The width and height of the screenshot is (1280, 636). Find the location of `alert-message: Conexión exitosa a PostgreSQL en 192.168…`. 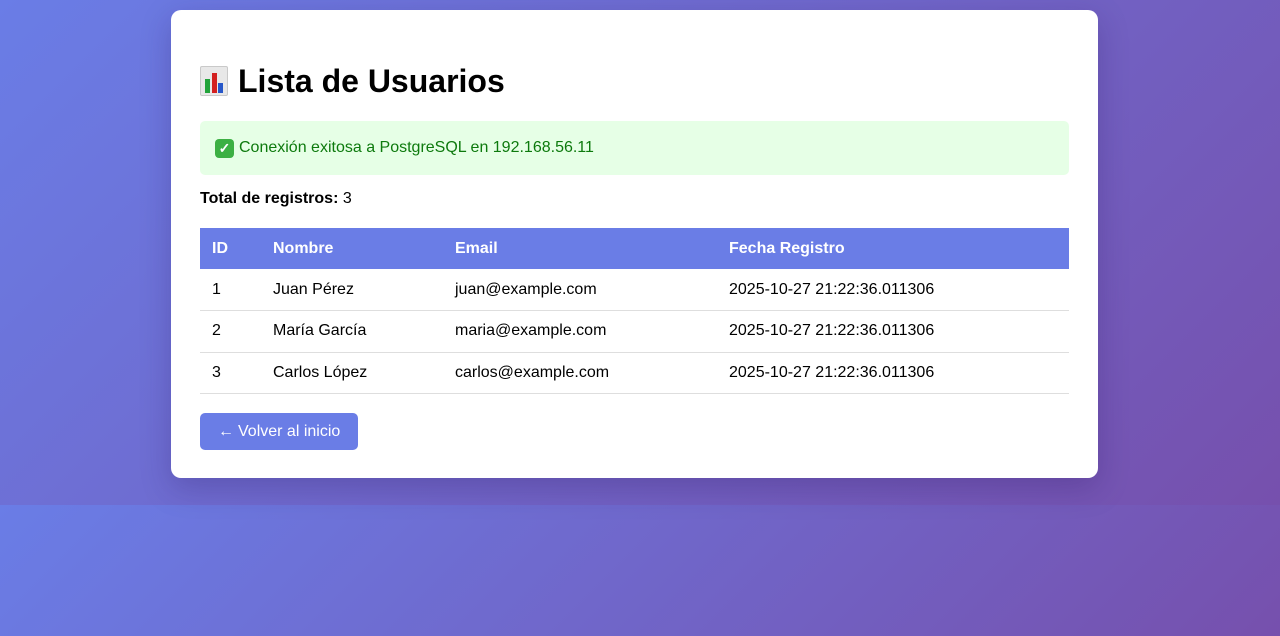

alert-message: Conexión exitosa a PostgreSQL en 192.168… is located at coordinates (416, 147).